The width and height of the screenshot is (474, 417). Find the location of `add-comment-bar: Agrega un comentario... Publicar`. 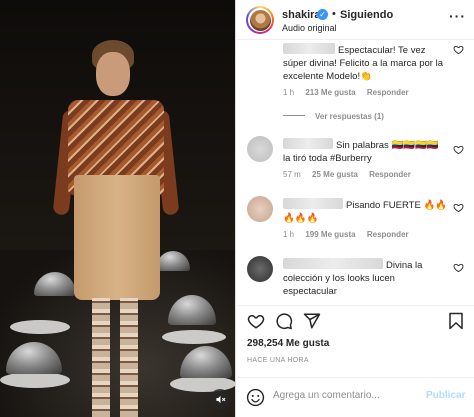

add-comment-bar: Agrega un comentario... Publicar is located at coordinates (355, 397).